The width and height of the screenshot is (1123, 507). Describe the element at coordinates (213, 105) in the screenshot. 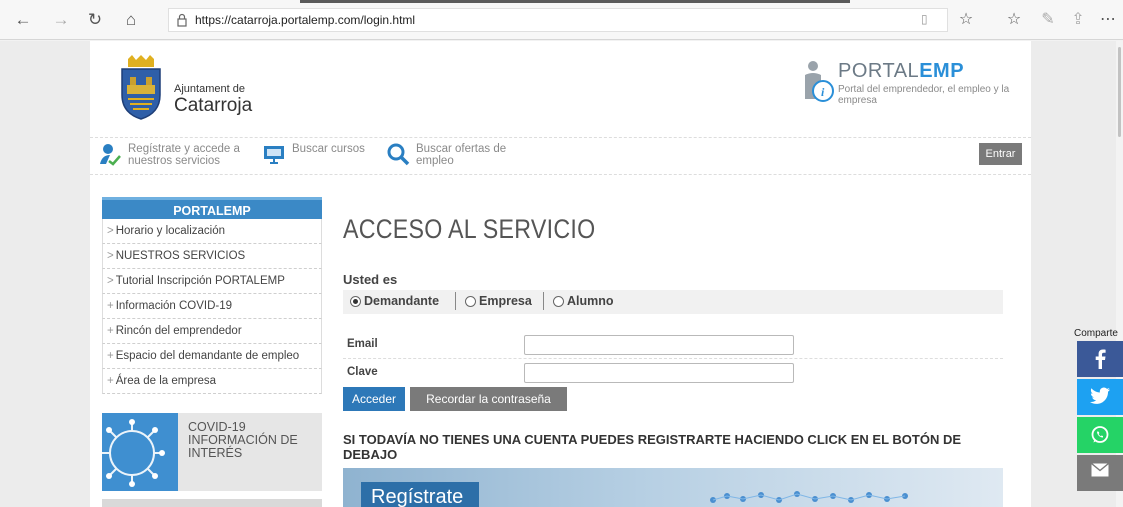

I see `ajuntament-name: Catarroja` at that location.